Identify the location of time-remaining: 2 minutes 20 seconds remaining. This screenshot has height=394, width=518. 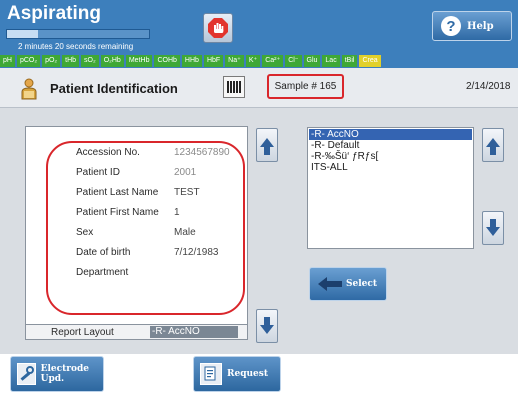
(76, 46).